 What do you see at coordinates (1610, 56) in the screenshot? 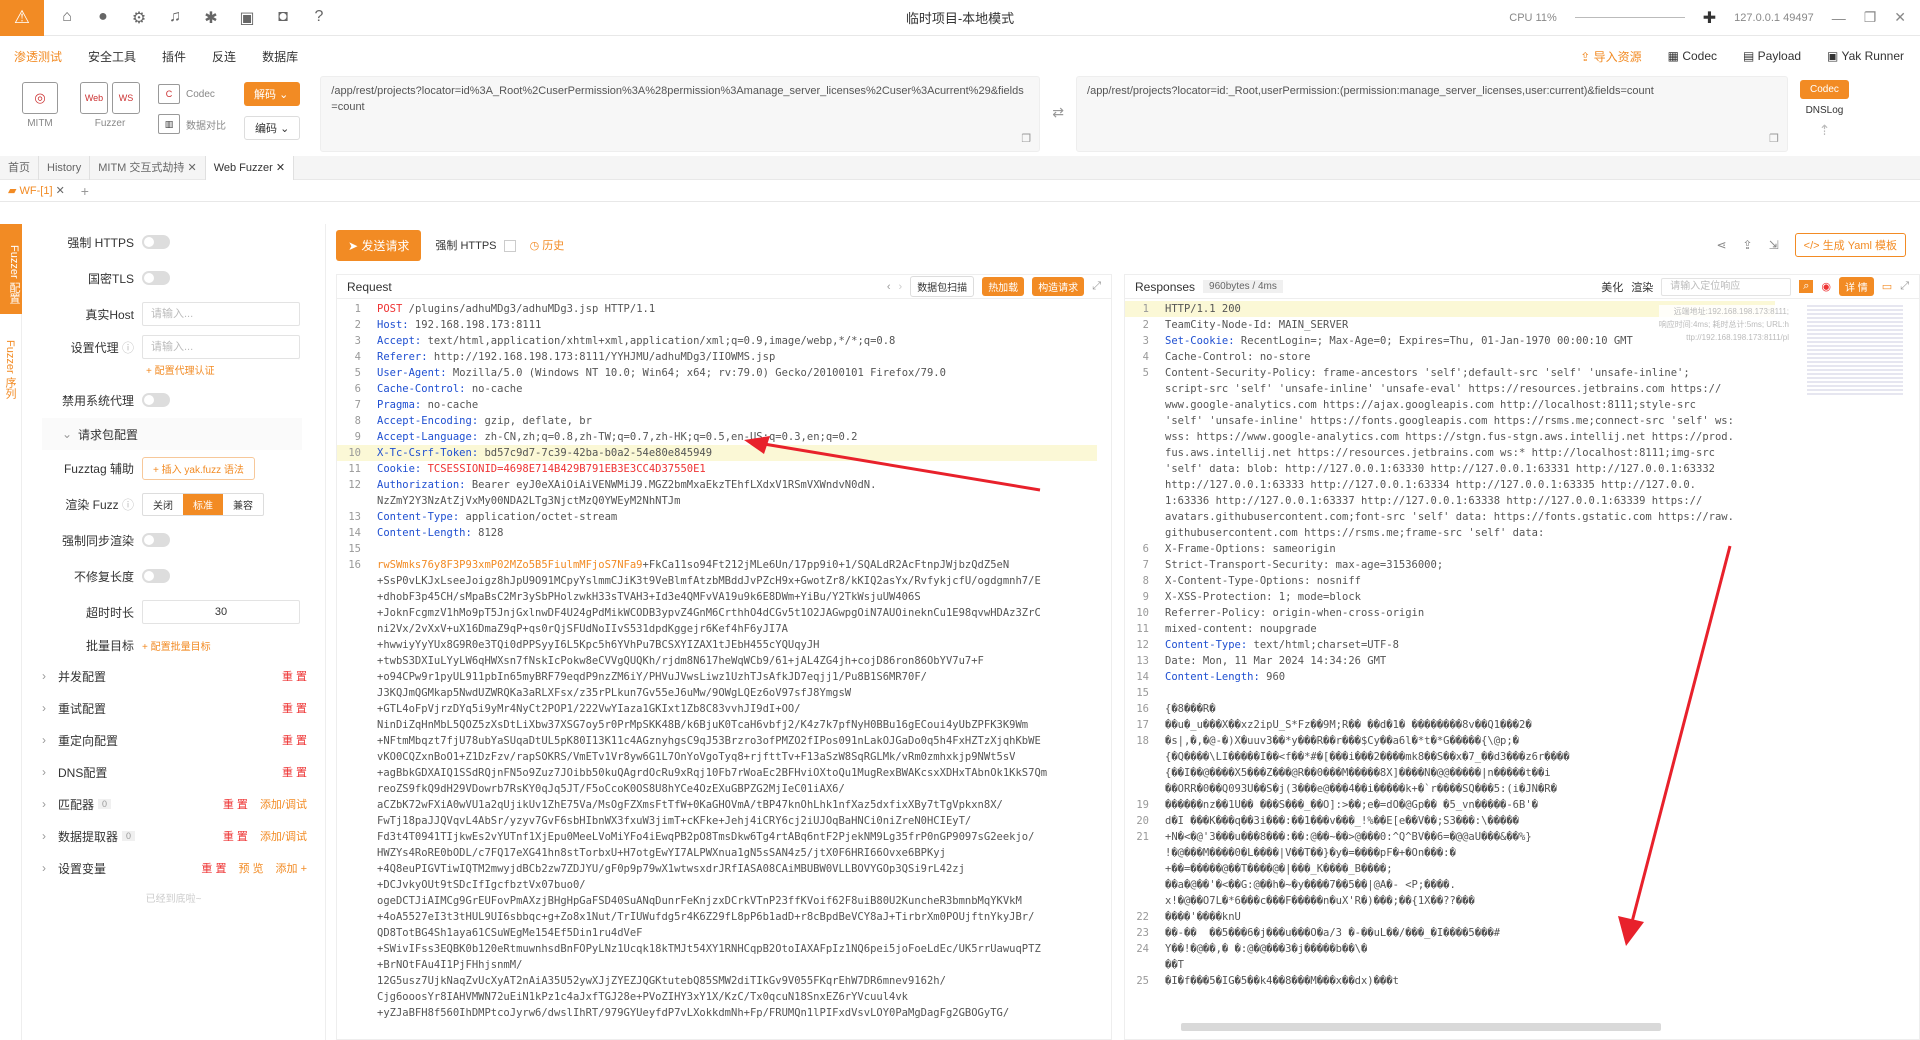
I see `import-resource-button: ⇪ 导入资源` at bounding box center [1610, 56].